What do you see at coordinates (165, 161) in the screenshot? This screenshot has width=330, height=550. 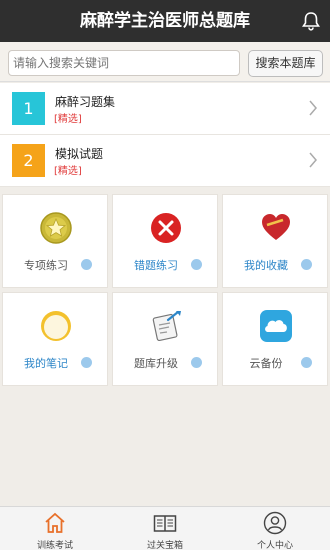 I see `list-item-mock-exam: 2 模拟试题 [精选]` at bounding box center [165, 161].